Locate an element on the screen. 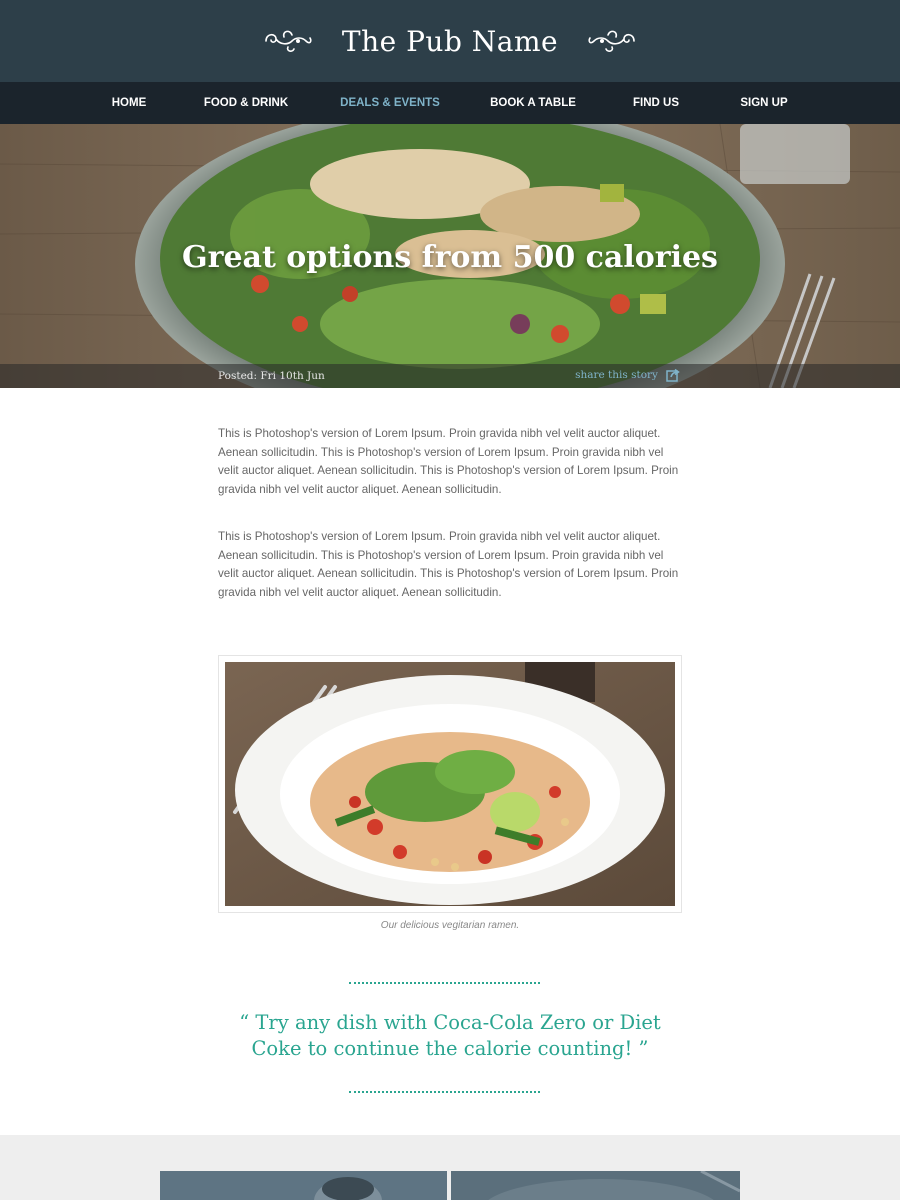 The image size is (900, 1200). site-header: The Pub Name is located at coordinates (450, 41).